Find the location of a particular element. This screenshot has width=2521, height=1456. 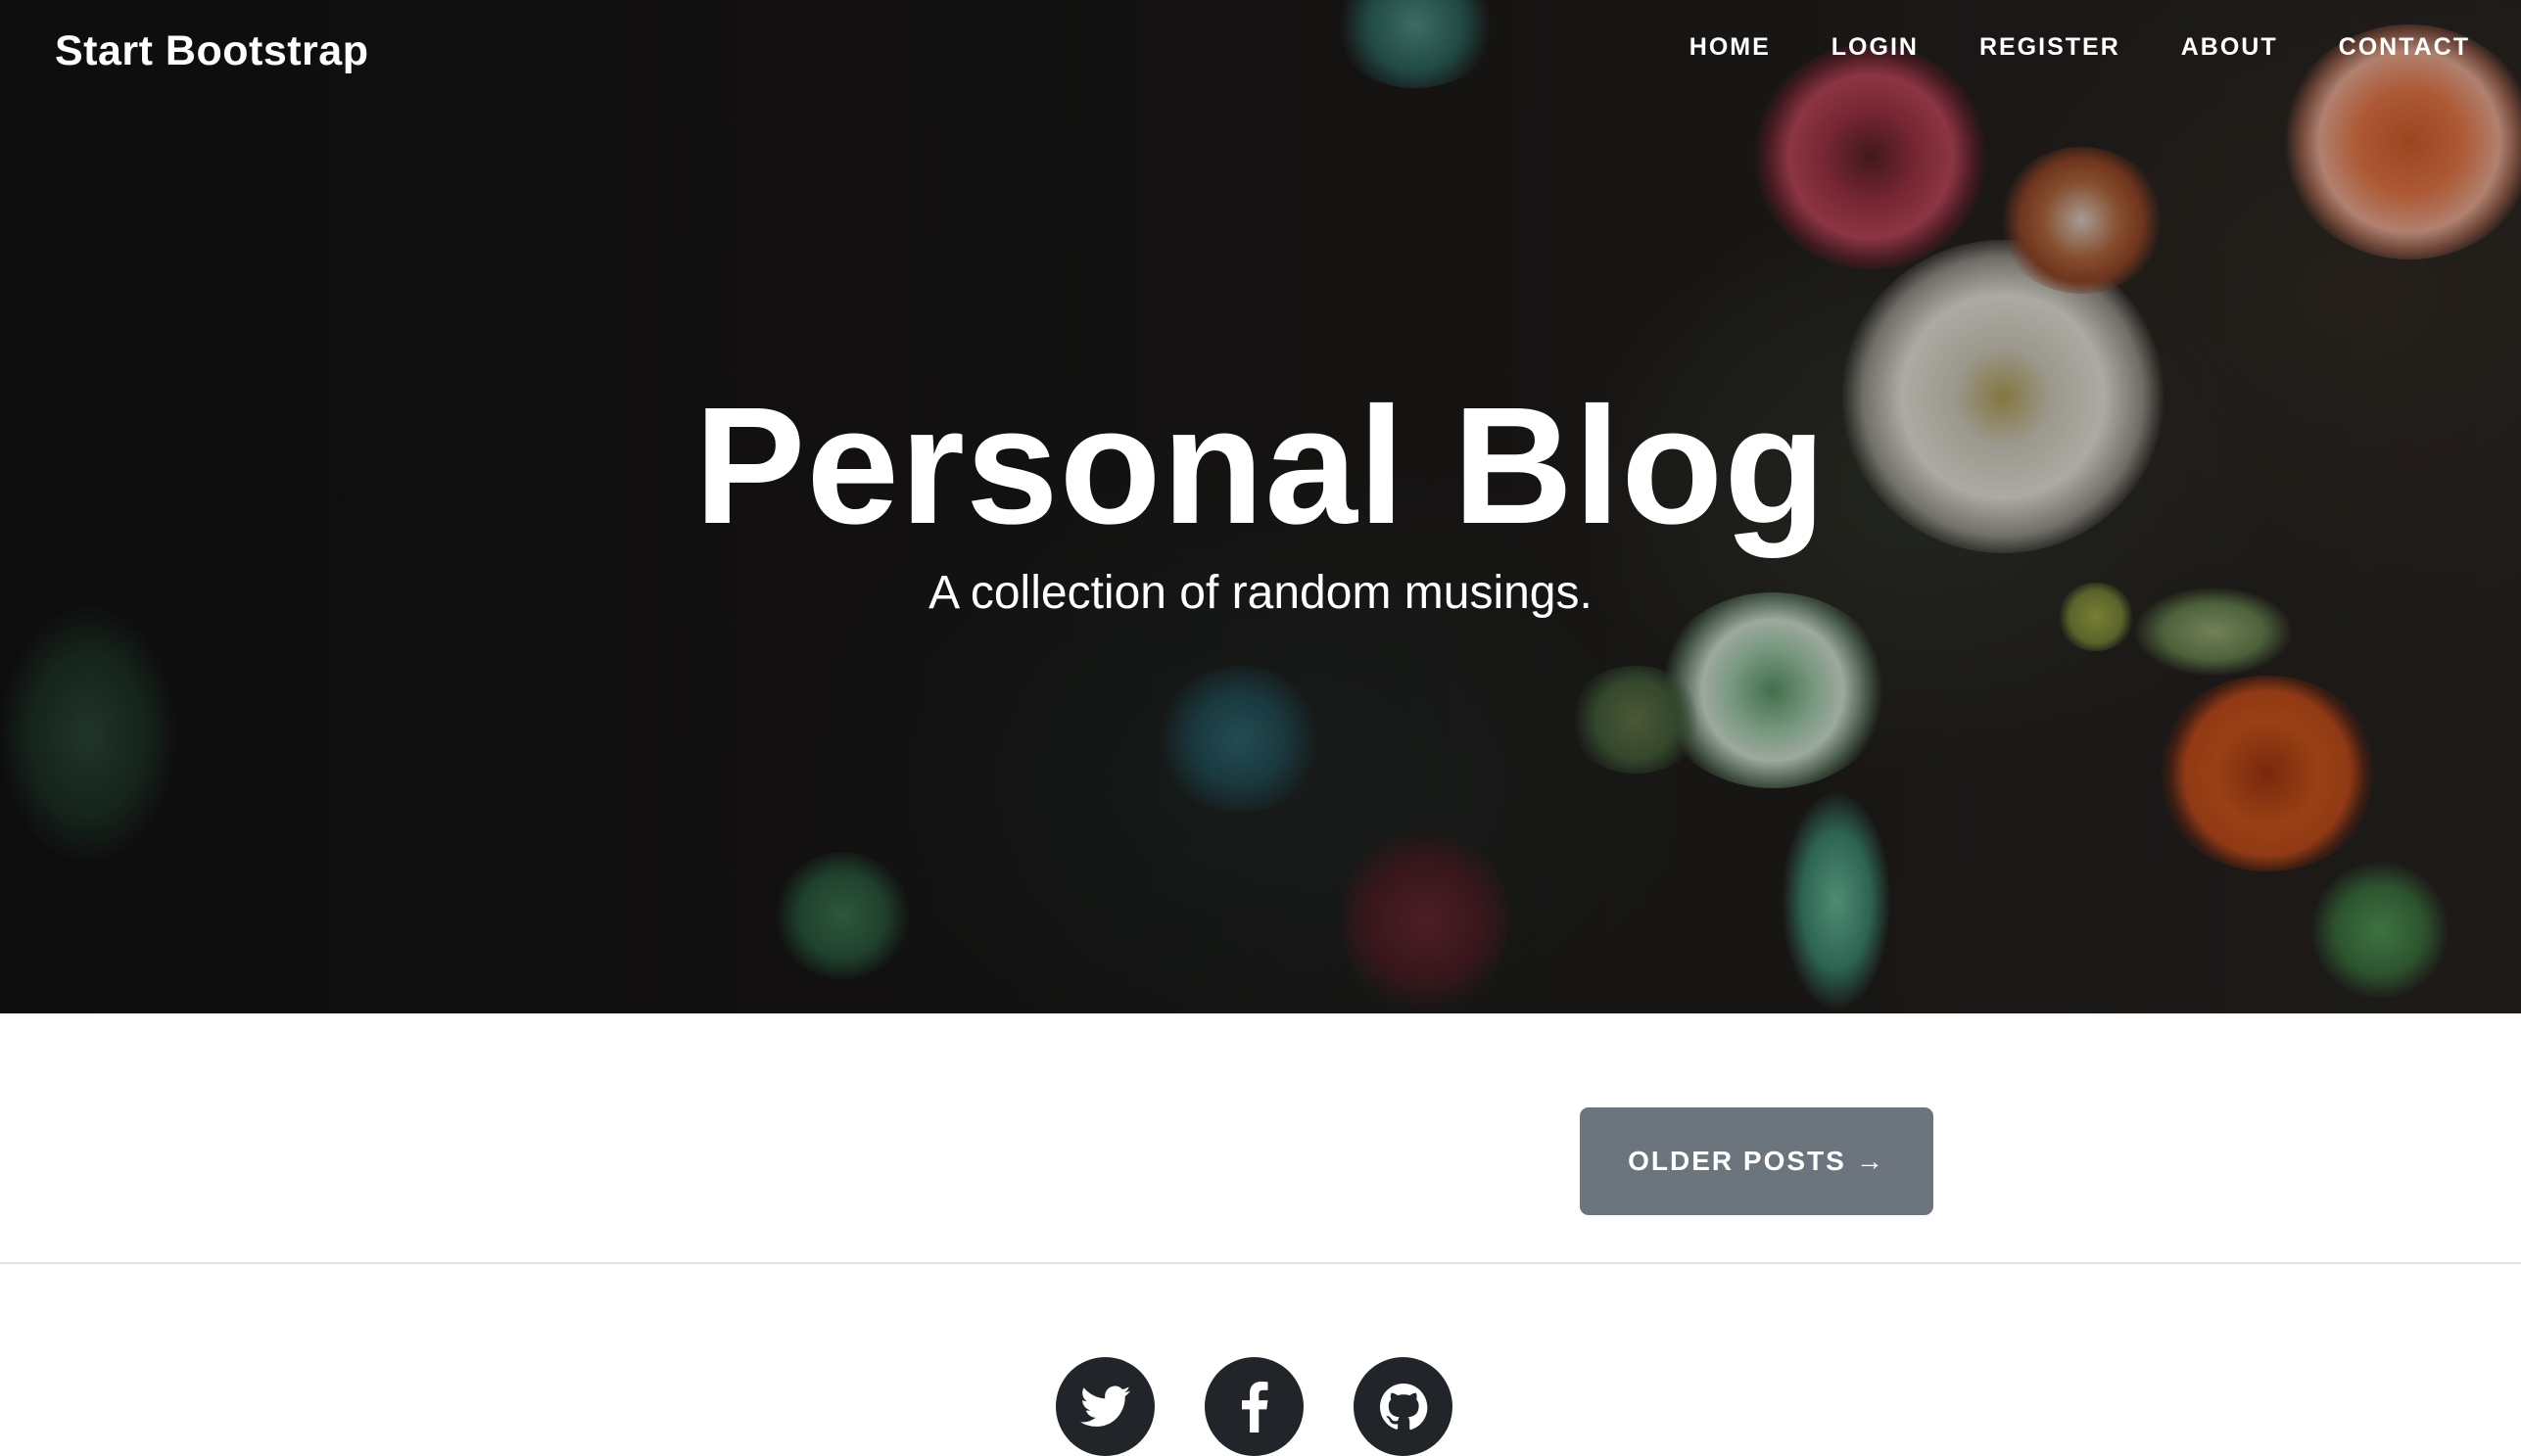

older-posts-button: OLDER POSTS → is located at coordinates (1757, 1161).